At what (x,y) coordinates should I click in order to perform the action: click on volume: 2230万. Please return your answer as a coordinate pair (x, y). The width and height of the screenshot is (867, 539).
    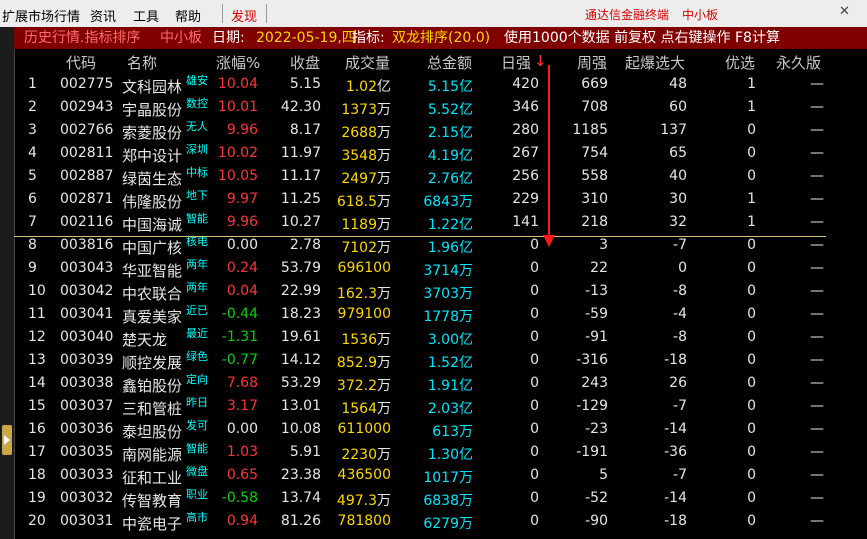
    Looking at the image, I should click on (366, 454).